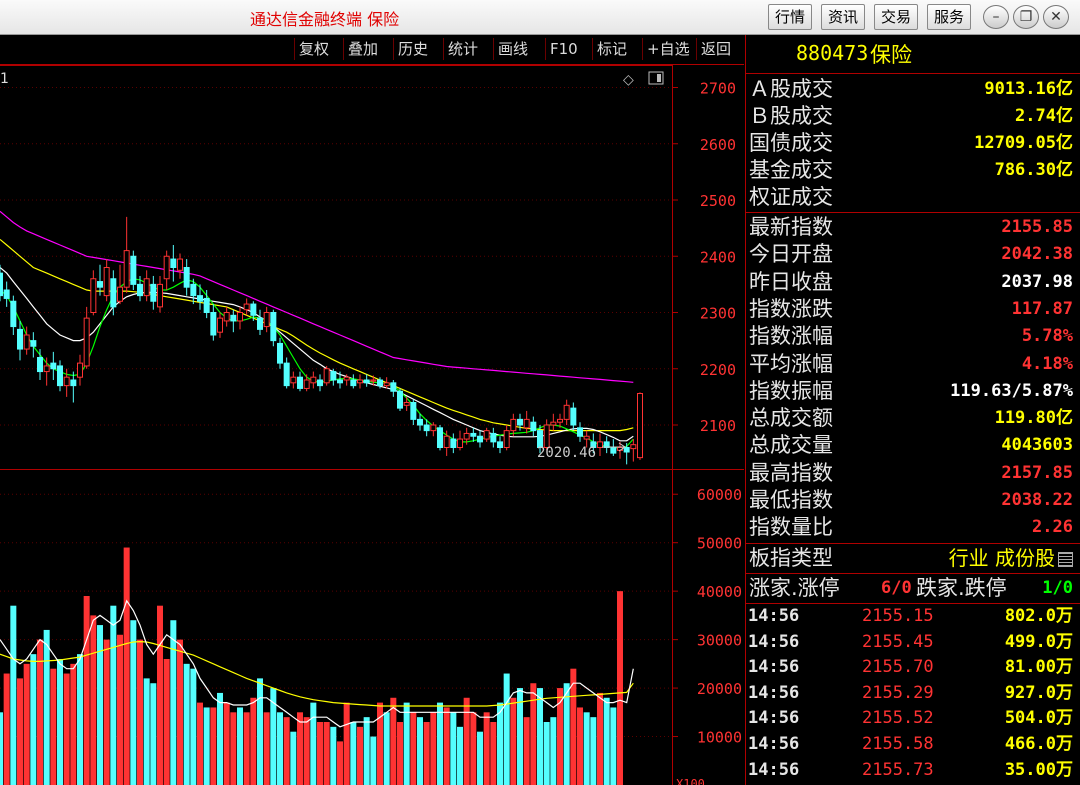 This screenshot has height=785, width=1080. I want to click on mark-button: 标记, so click(611, 49).